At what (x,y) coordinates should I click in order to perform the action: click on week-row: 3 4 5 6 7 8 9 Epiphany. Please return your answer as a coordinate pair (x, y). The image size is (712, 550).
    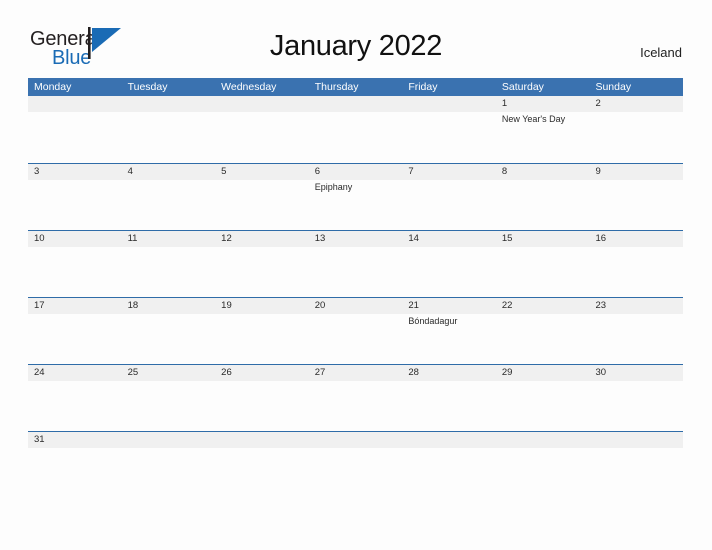
    Looking at the image, I should click on (355, 196).